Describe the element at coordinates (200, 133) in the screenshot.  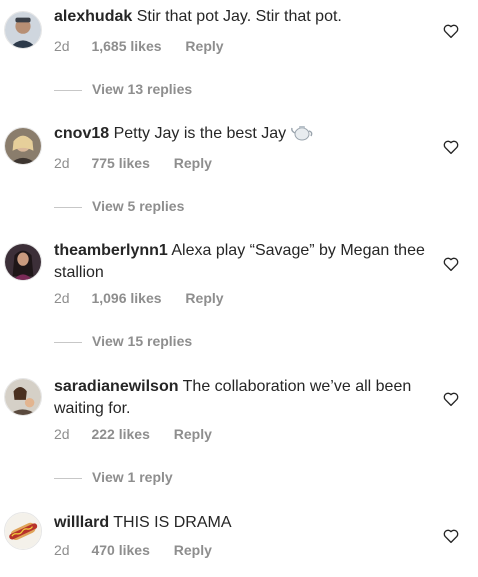
I see `comment-body: Petty Jay is the best Jay` at that location.